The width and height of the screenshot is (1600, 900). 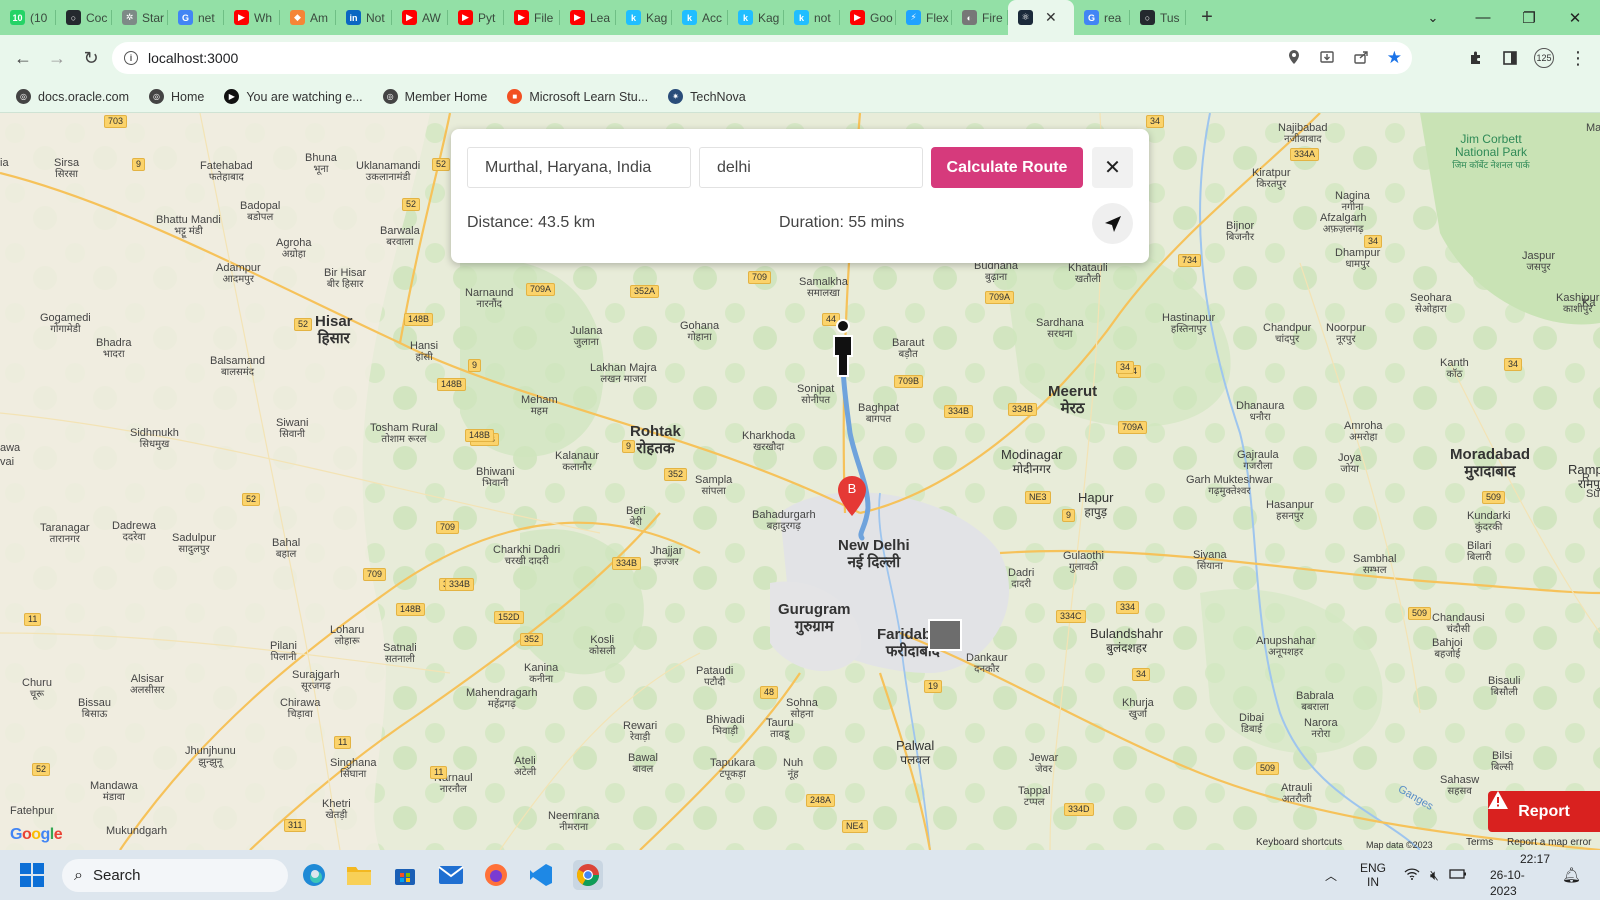 What do you see at coordinates (868, 17) in the screenshot?
I see `browser-tab: ▶ Goo` at bounding box center [868, 17].